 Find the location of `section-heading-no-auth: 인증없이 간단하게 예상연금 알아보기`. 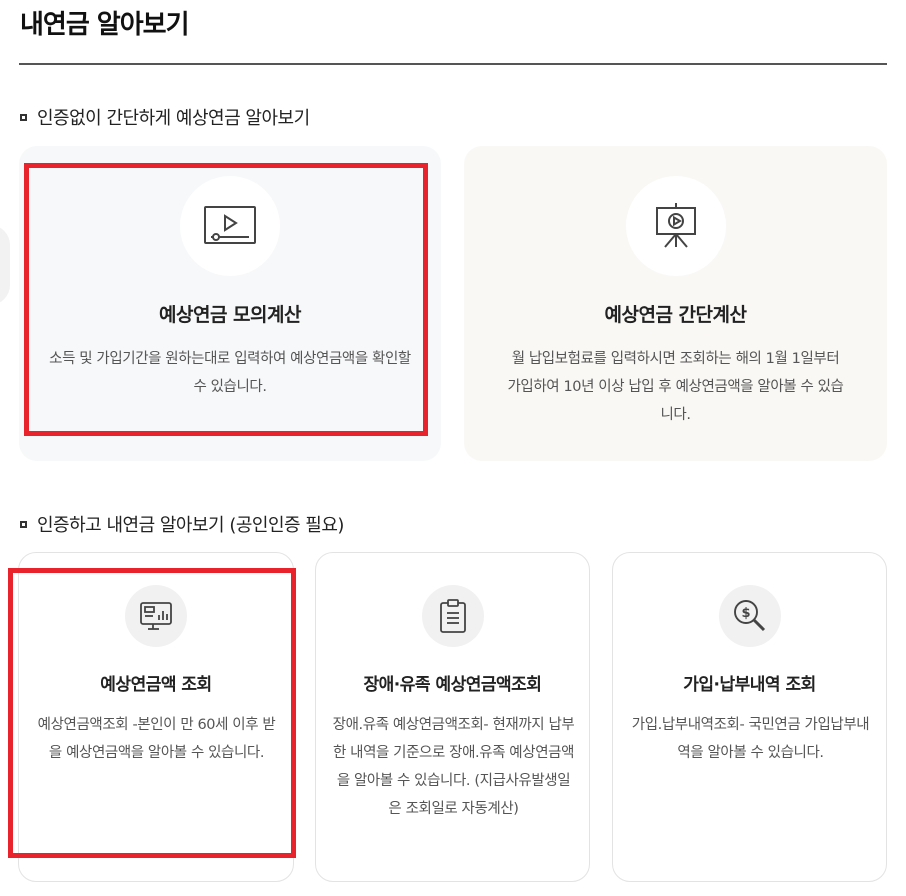

section-heading-no-auth: 인증없이 간단하게 예상연금 알아보기 is located at coordinates (165, 117).